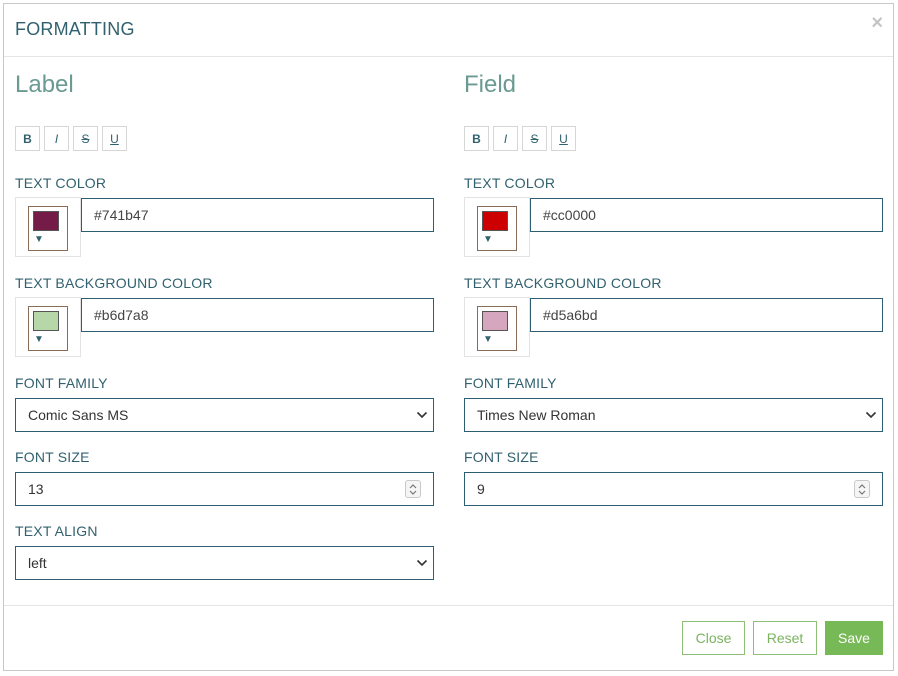 The height and width of the screenshot is (676, 898). What do you see at coordinates (534, 138) in the screenshot?
I see `field-strike-button: S` at bounding box center [534, 138].